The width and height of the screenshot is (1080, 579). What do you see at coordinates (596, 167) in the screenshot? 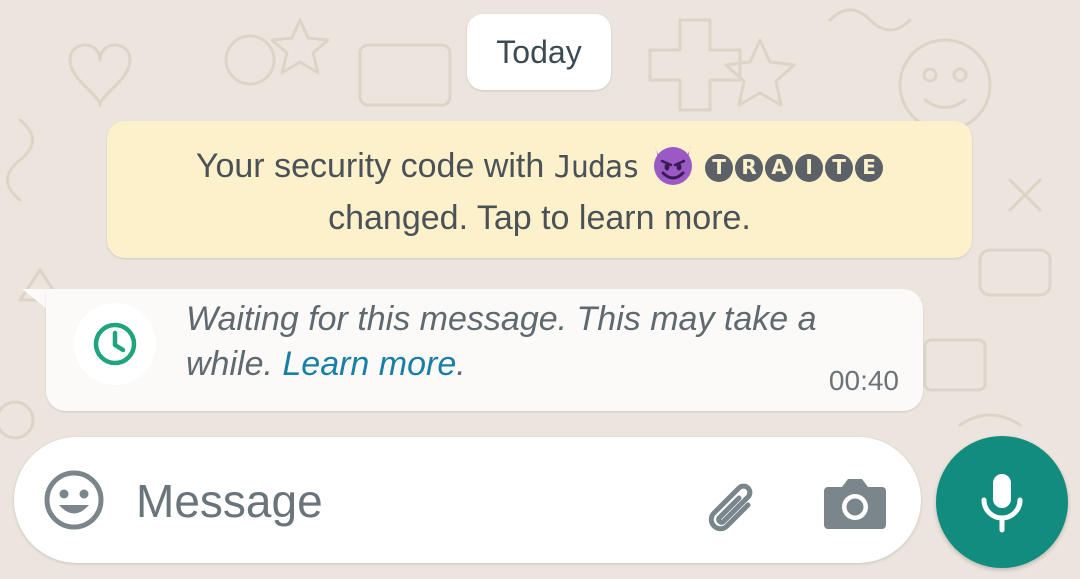
I see `contact-name: Judas` at bounding box center [596, 167].